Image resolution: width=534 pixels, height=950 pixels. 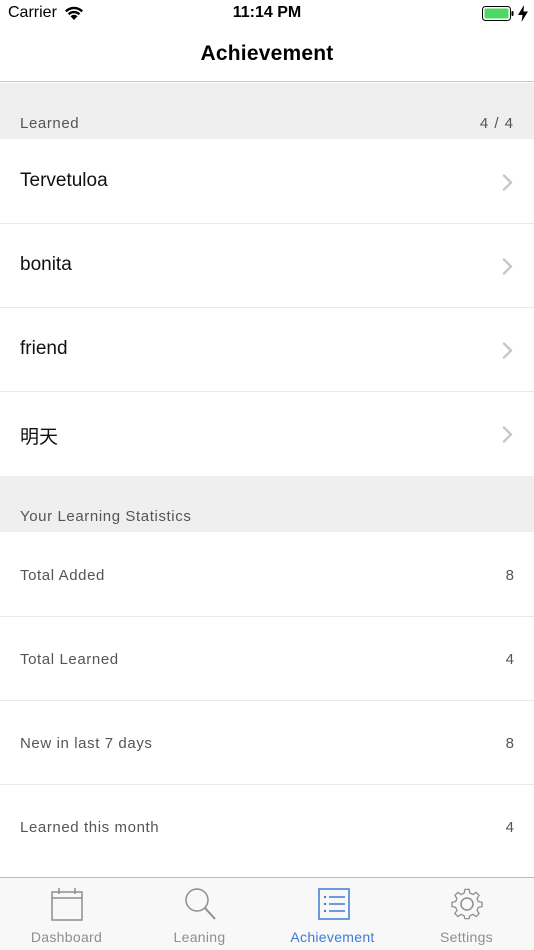 I want to click on learned-count: 4 / 4, so click(x=496, y=123).